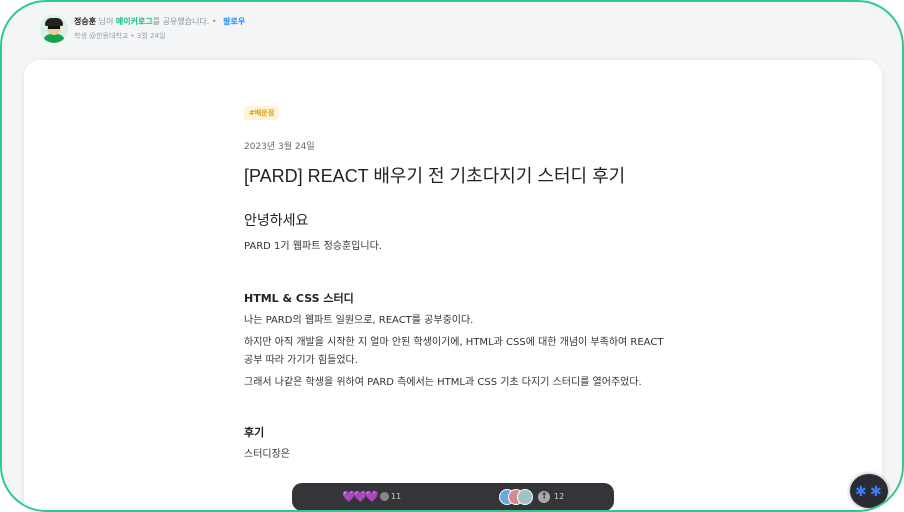 The width and height of the screenshot is (904, 512). What do you see at coordinates (101, 36) in the screenshot?
I see `affiliation: 학생 @한동대학교` at bounding box center [101, 36].